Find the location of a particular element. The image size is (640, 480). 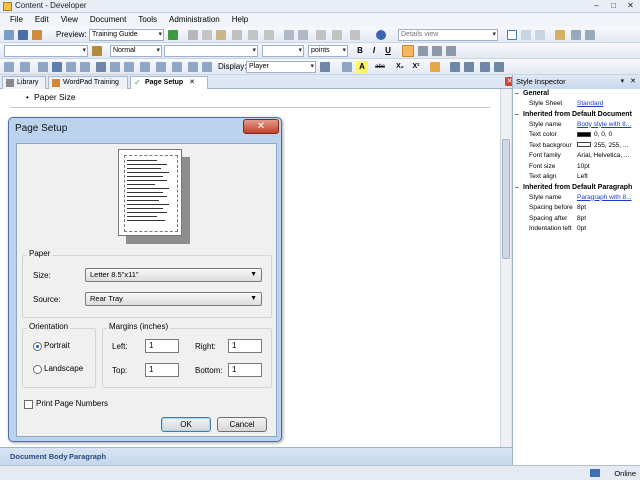

section-default-paragraph: Inherited from Default Paragraph is located at coordinates (576, 188).